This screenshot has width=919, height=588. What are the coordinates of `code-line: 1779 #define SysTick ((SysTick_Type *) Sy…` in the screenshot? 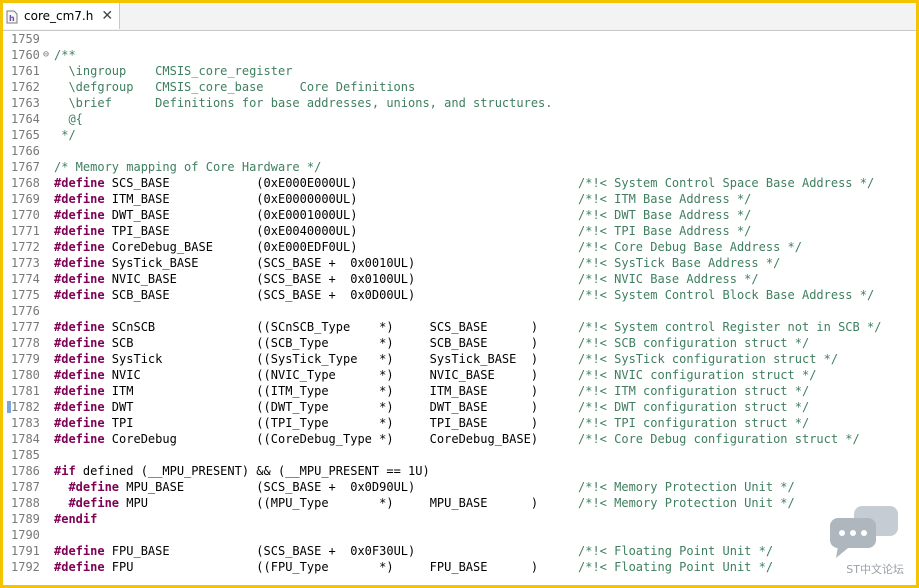 It's located at (459, 359).